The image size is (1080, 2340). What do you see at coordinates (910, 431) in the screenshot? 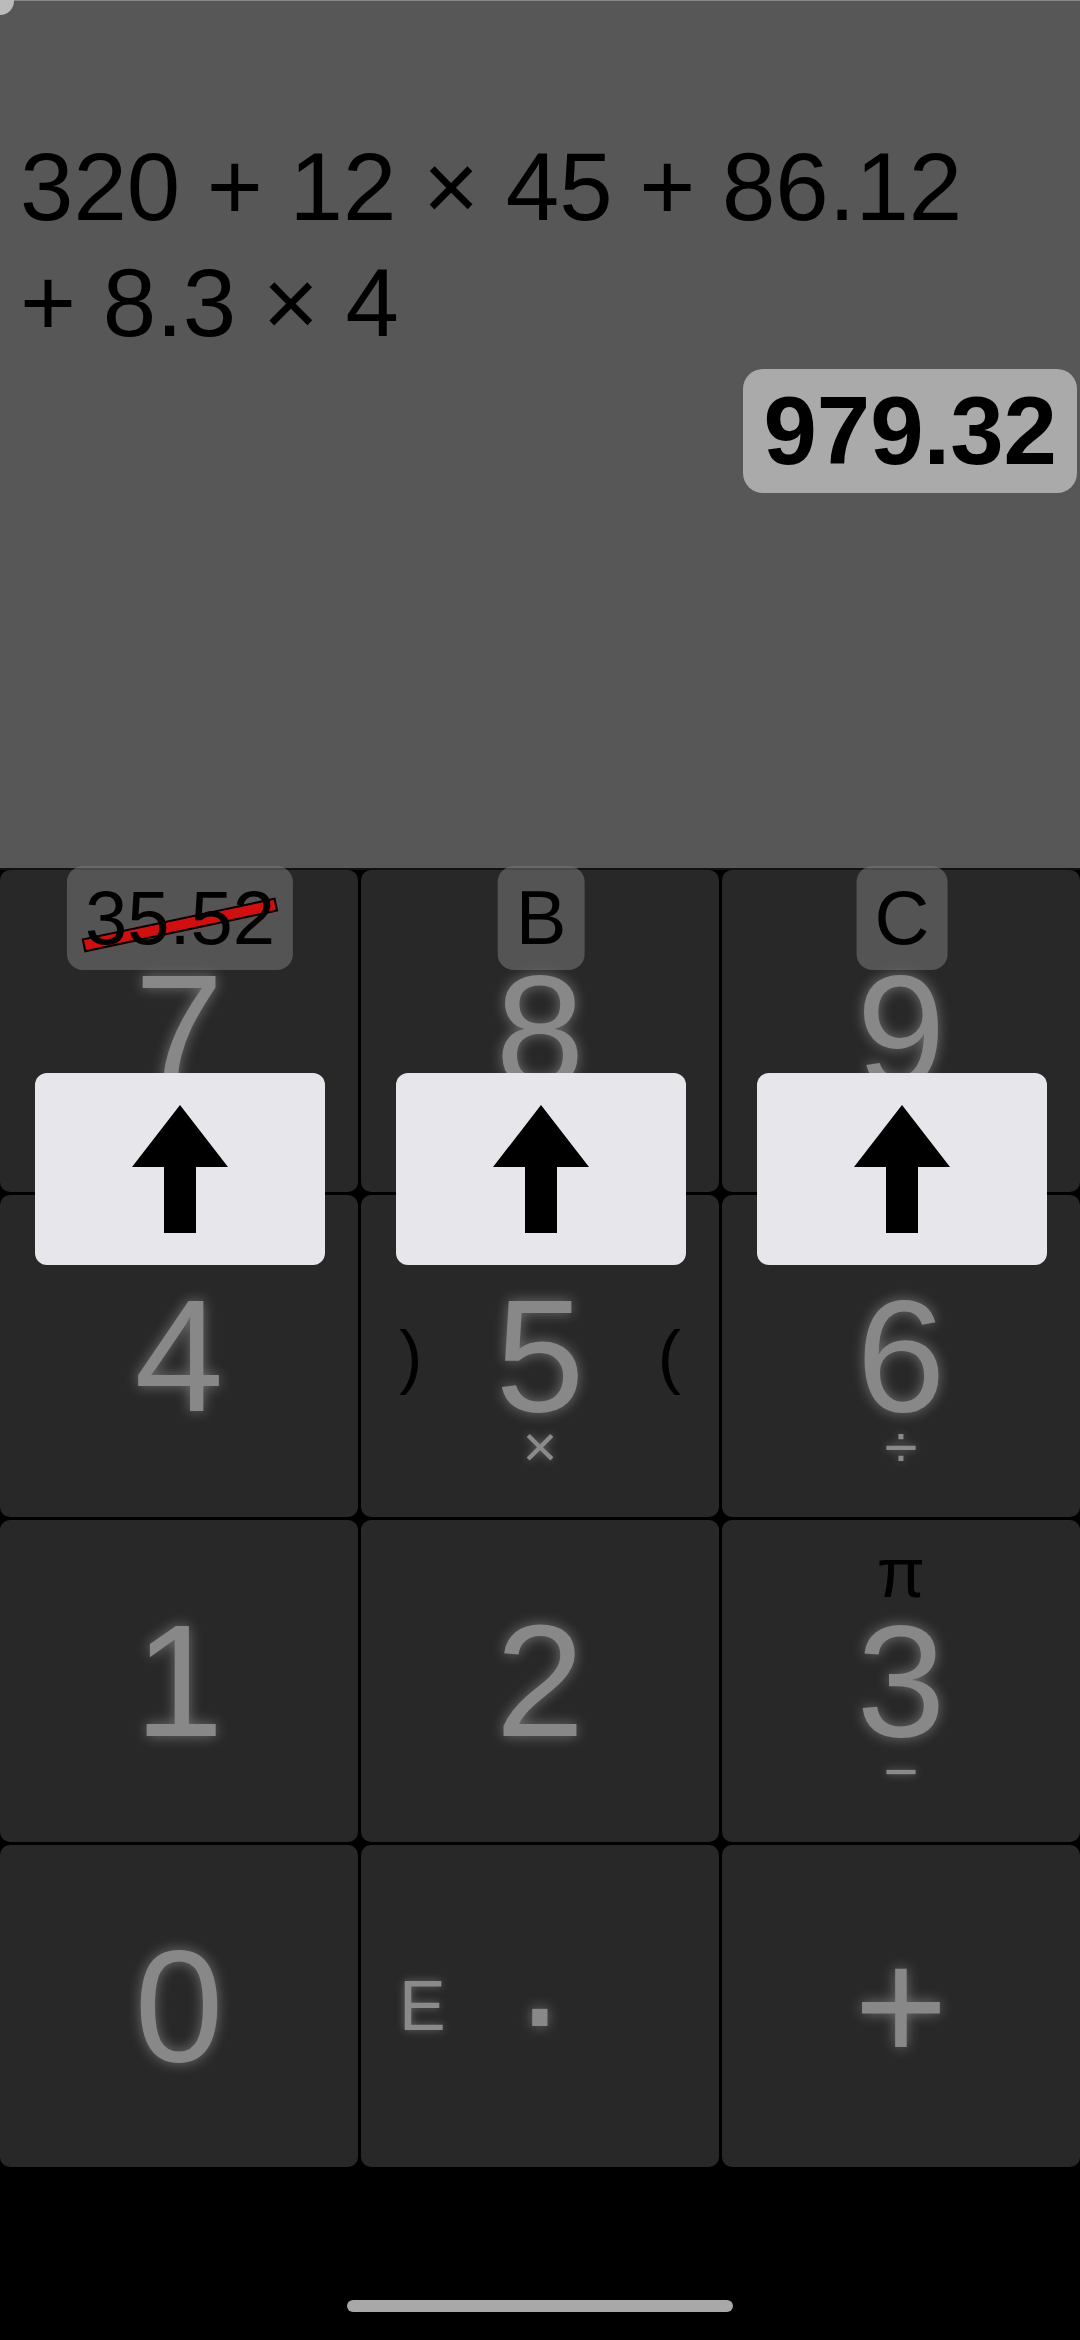
I see `result-value: 979.32` at bounding box center [910, 431].